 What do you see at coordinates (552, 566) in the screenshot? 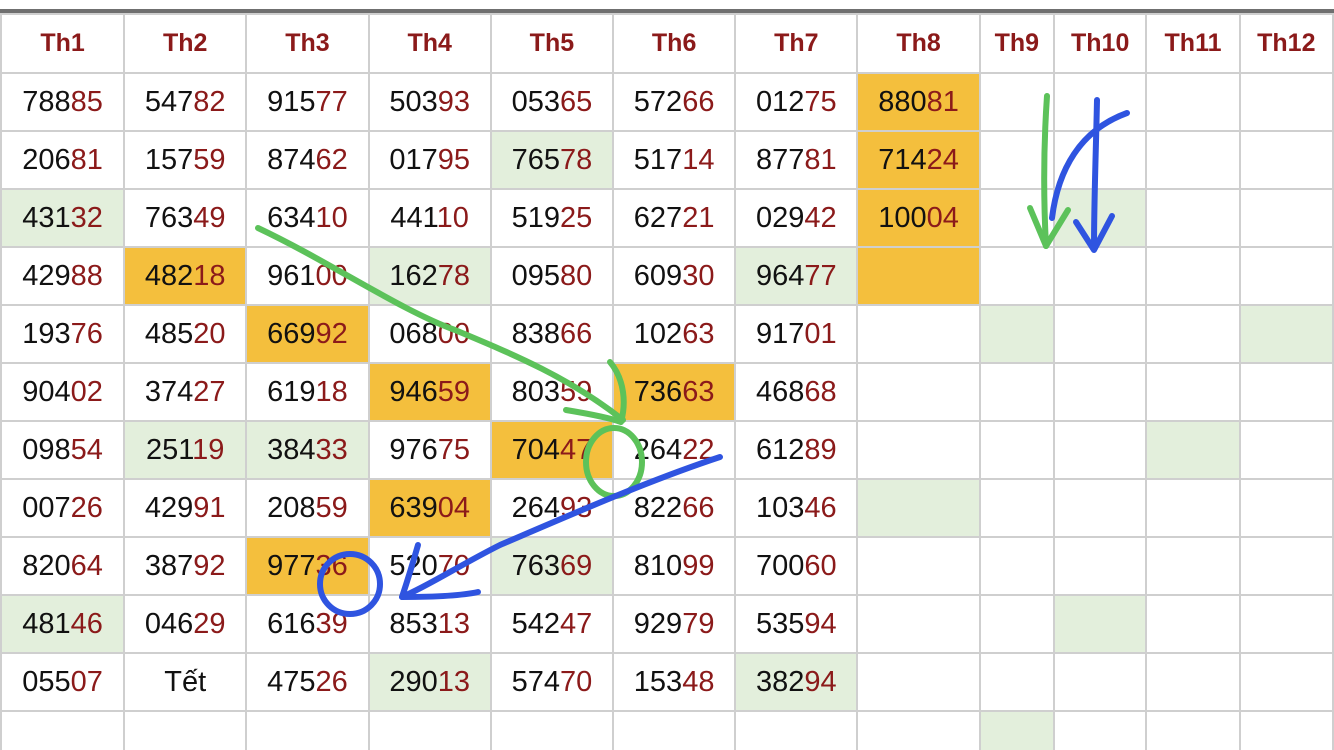
I see `table-cell: 76369` at bounding box center [552, 566].